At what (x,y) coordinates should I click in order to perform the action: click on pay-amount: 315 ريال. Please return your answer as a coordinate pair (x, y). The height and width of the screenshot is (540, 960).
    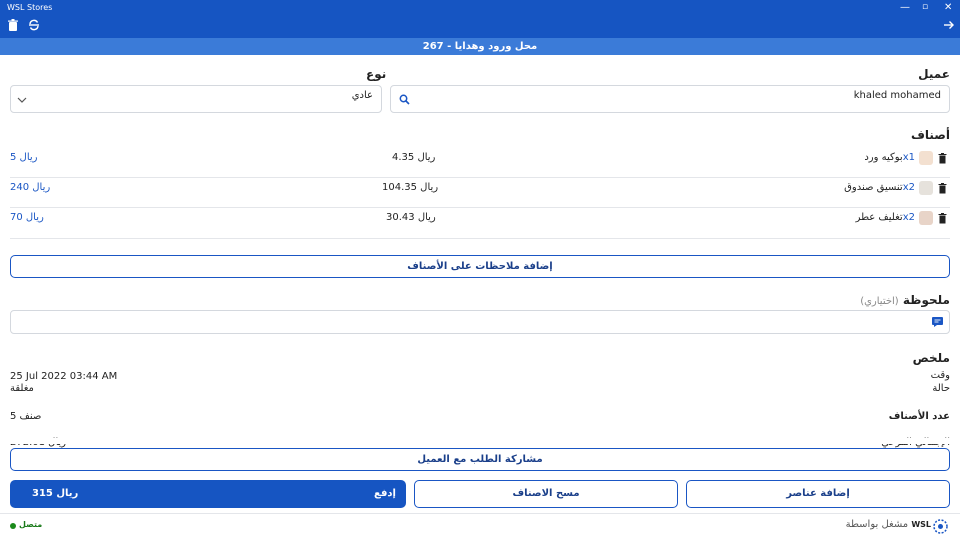
    Looking at the image, I should click on (55, 493).